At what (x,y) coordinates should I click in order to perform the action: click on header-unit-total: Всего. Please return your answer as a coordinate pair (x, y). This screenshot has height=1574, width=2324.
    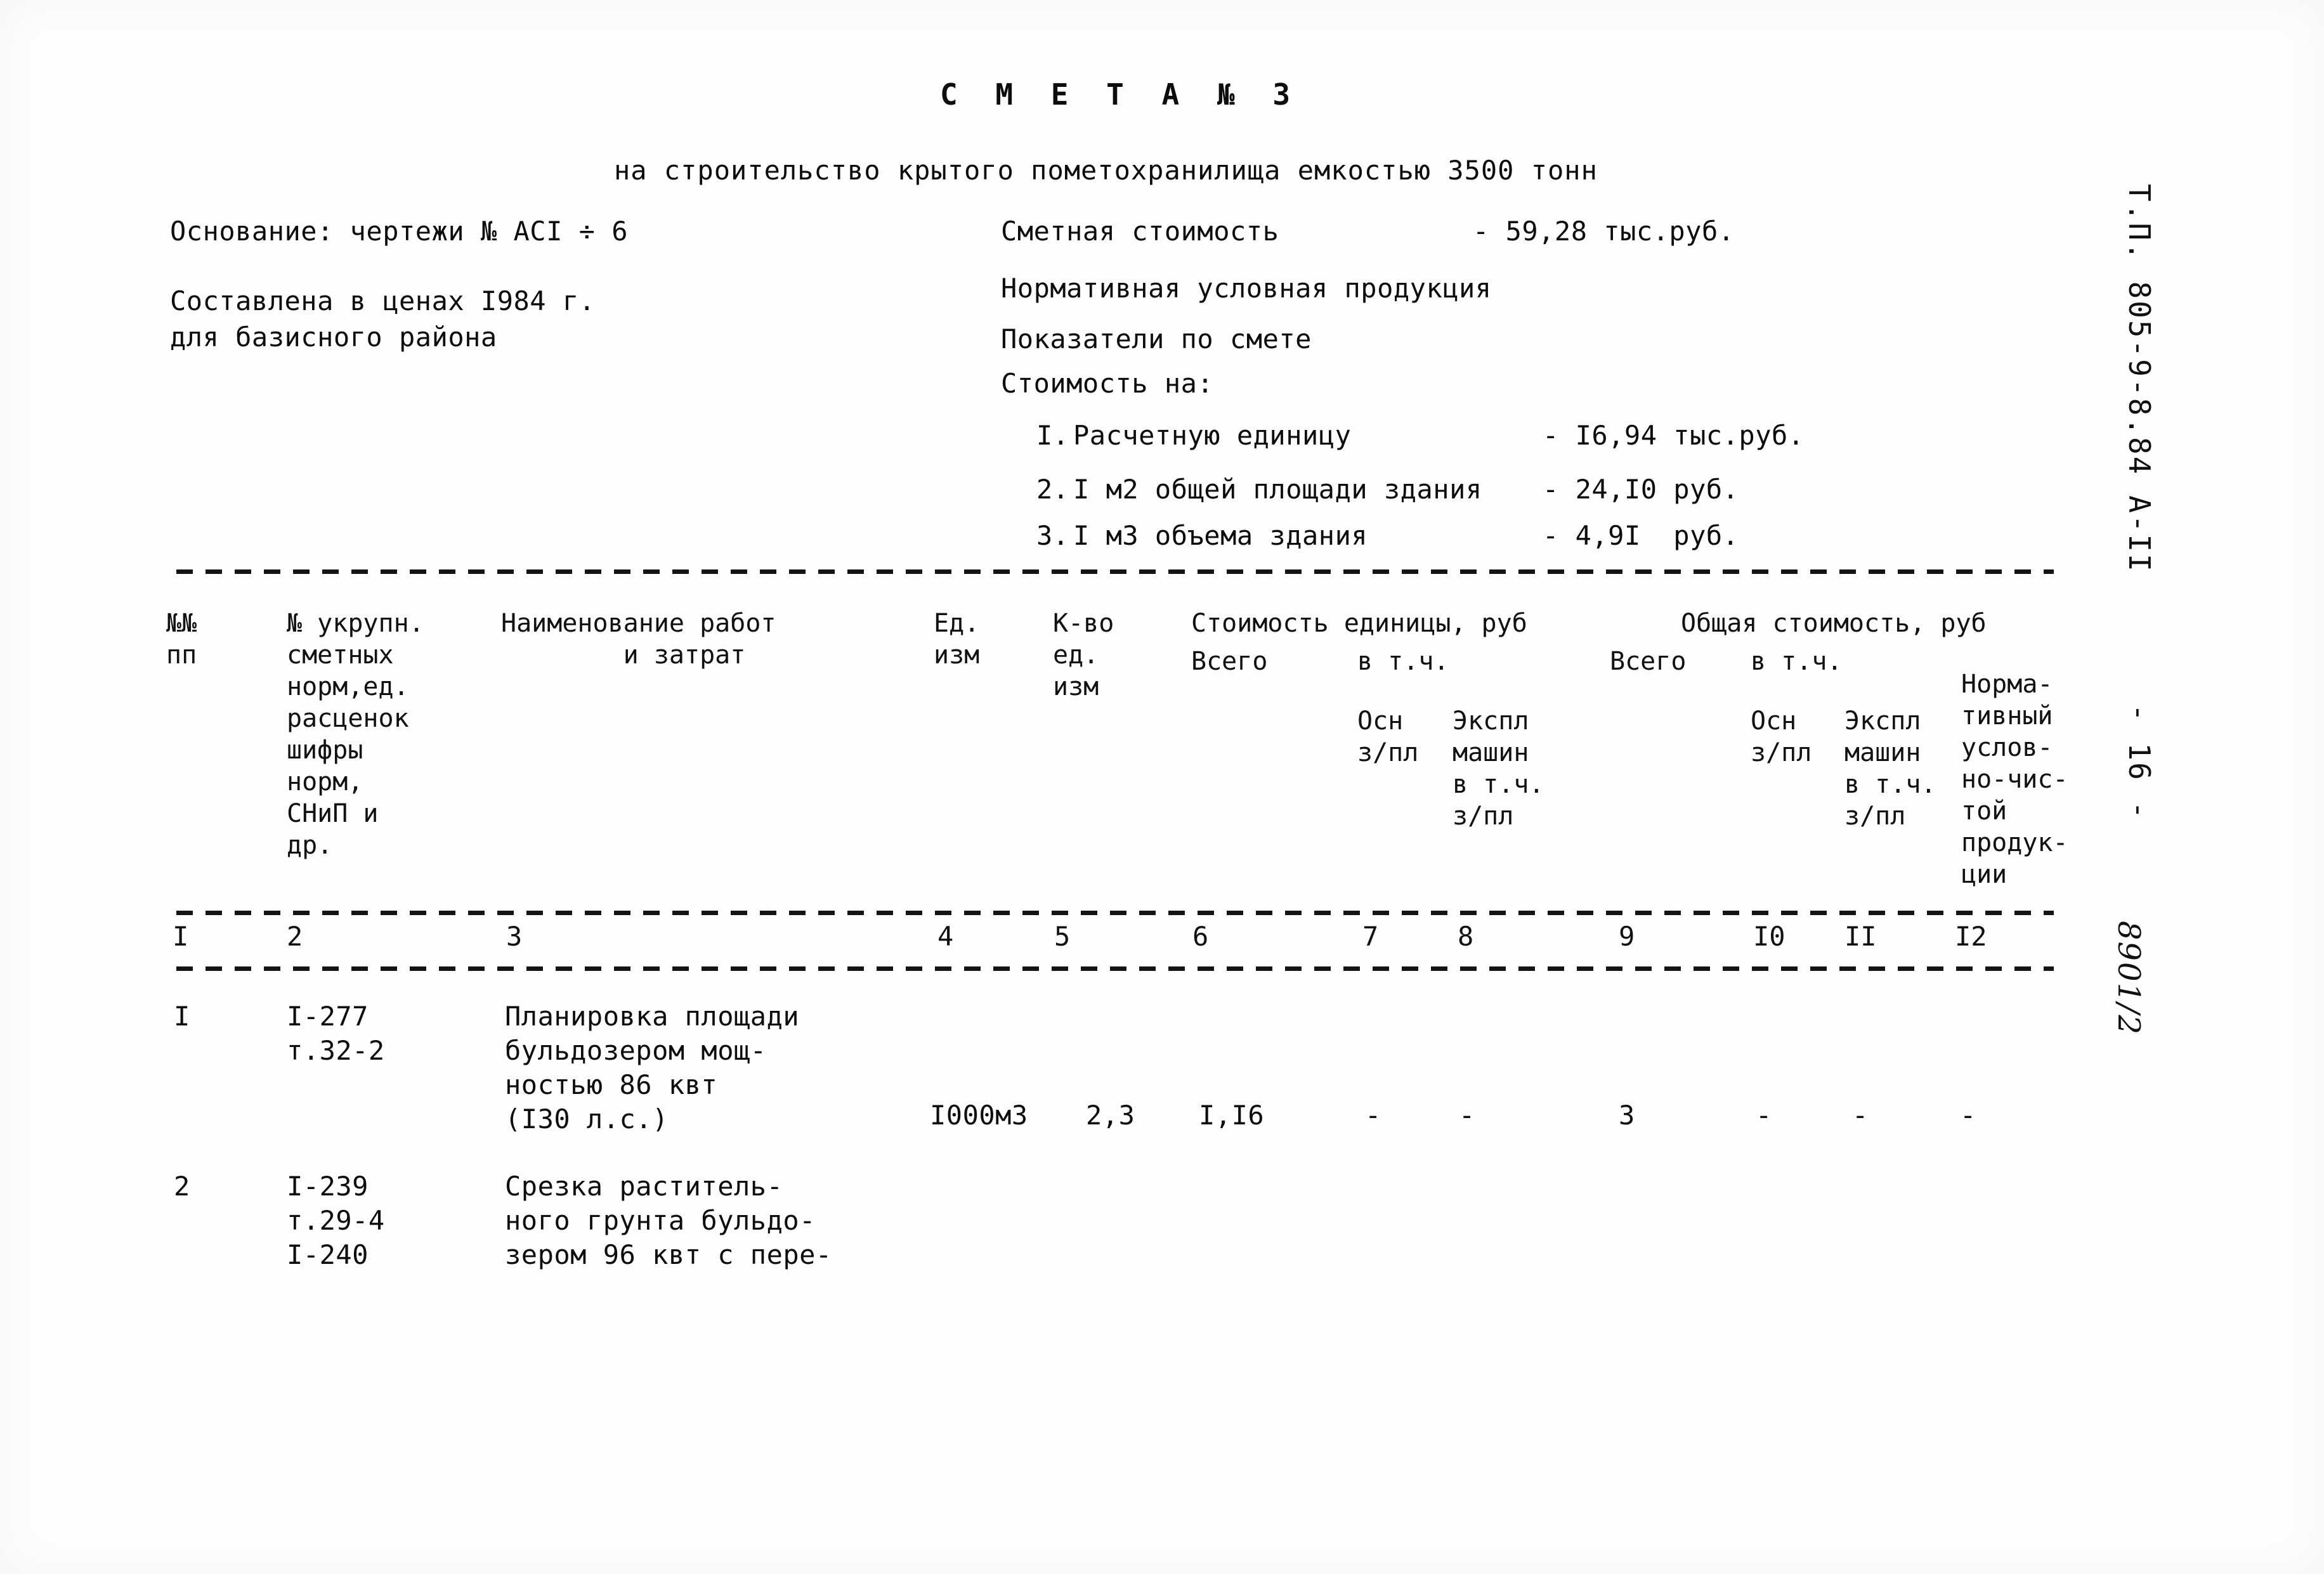
    Looking at the image, I should click on (1229, 661).